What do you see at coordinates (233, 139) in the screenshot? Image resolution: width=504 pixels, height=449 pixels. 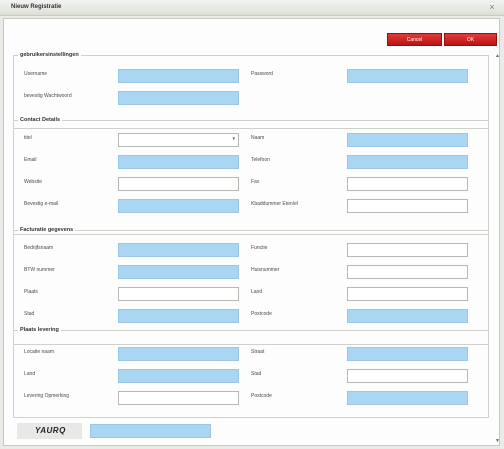 I see `chevron-down-icon: ▾` at bounding box center [233, 139].